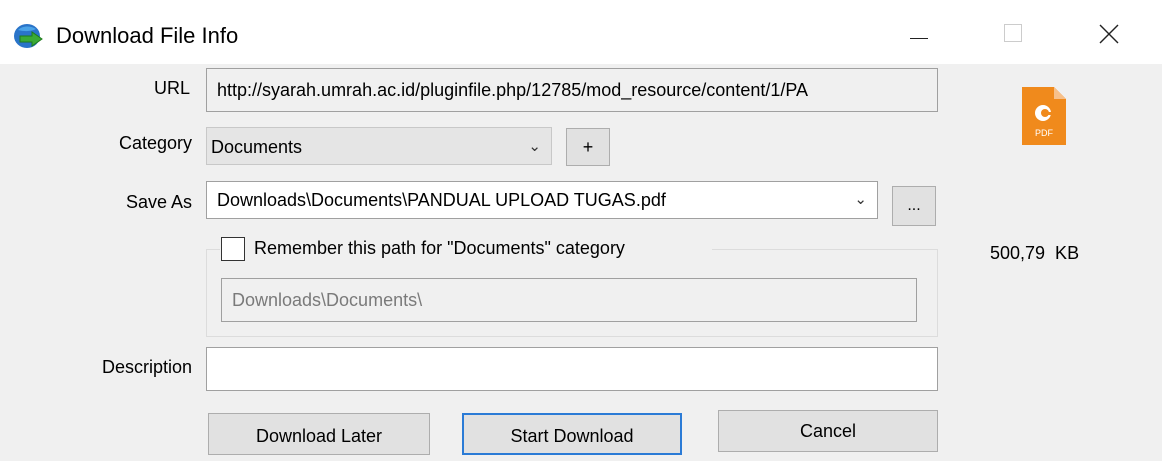  Describe the element at coordinates (572, 369) in the screenshot. I see `description-input` at that location.